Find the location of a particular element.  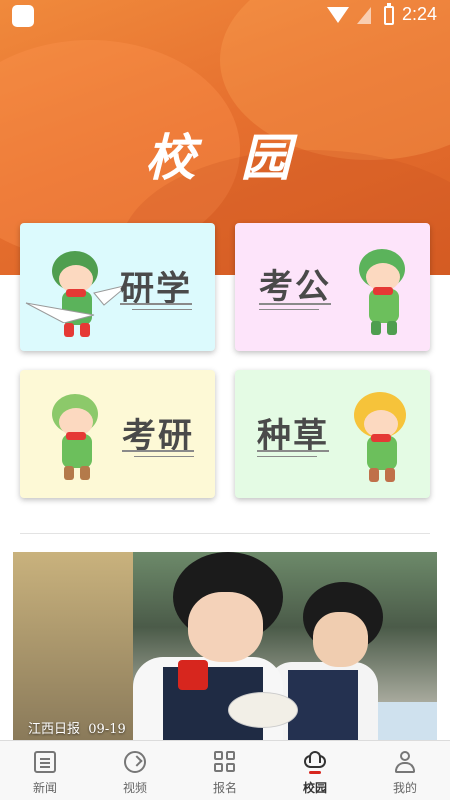

news-date: 09-19 is located at coordinates (107, 729).